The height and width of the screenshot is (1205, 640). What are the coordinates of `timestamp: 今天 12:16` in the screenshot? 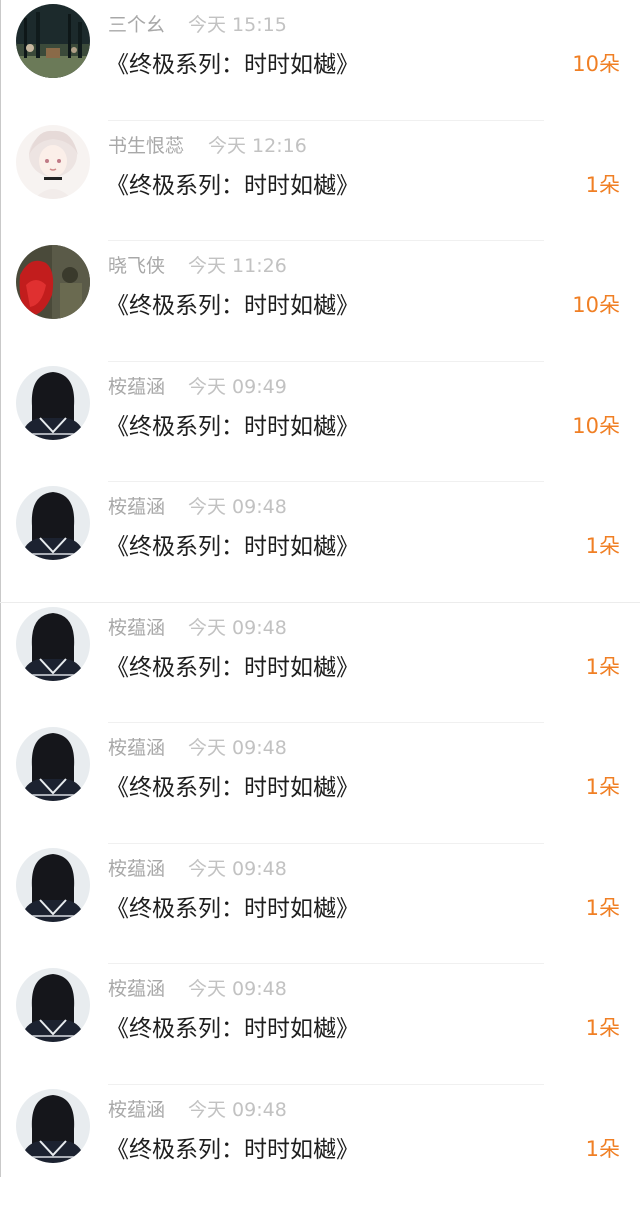 It's located at (257, 144).